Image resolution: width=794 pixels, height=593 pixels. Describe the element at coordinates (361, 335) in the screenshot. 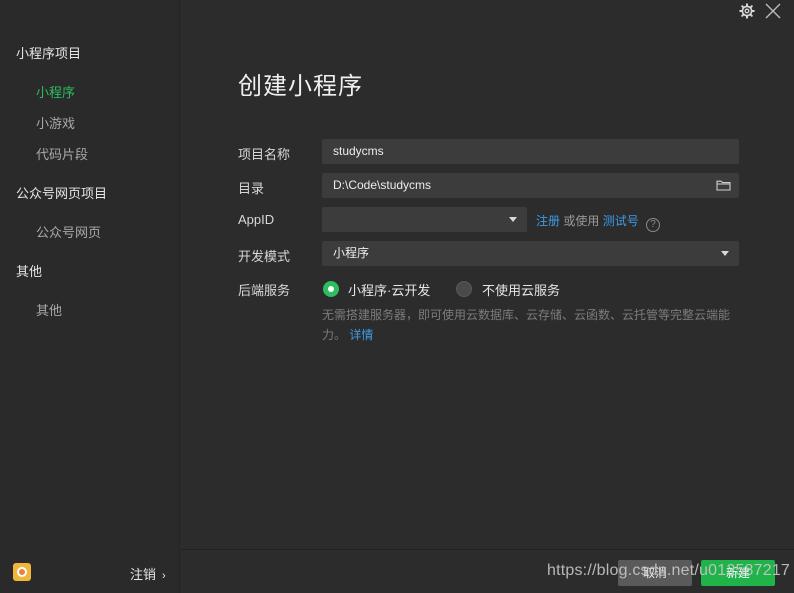

I see `details-link: 详情` at that location.